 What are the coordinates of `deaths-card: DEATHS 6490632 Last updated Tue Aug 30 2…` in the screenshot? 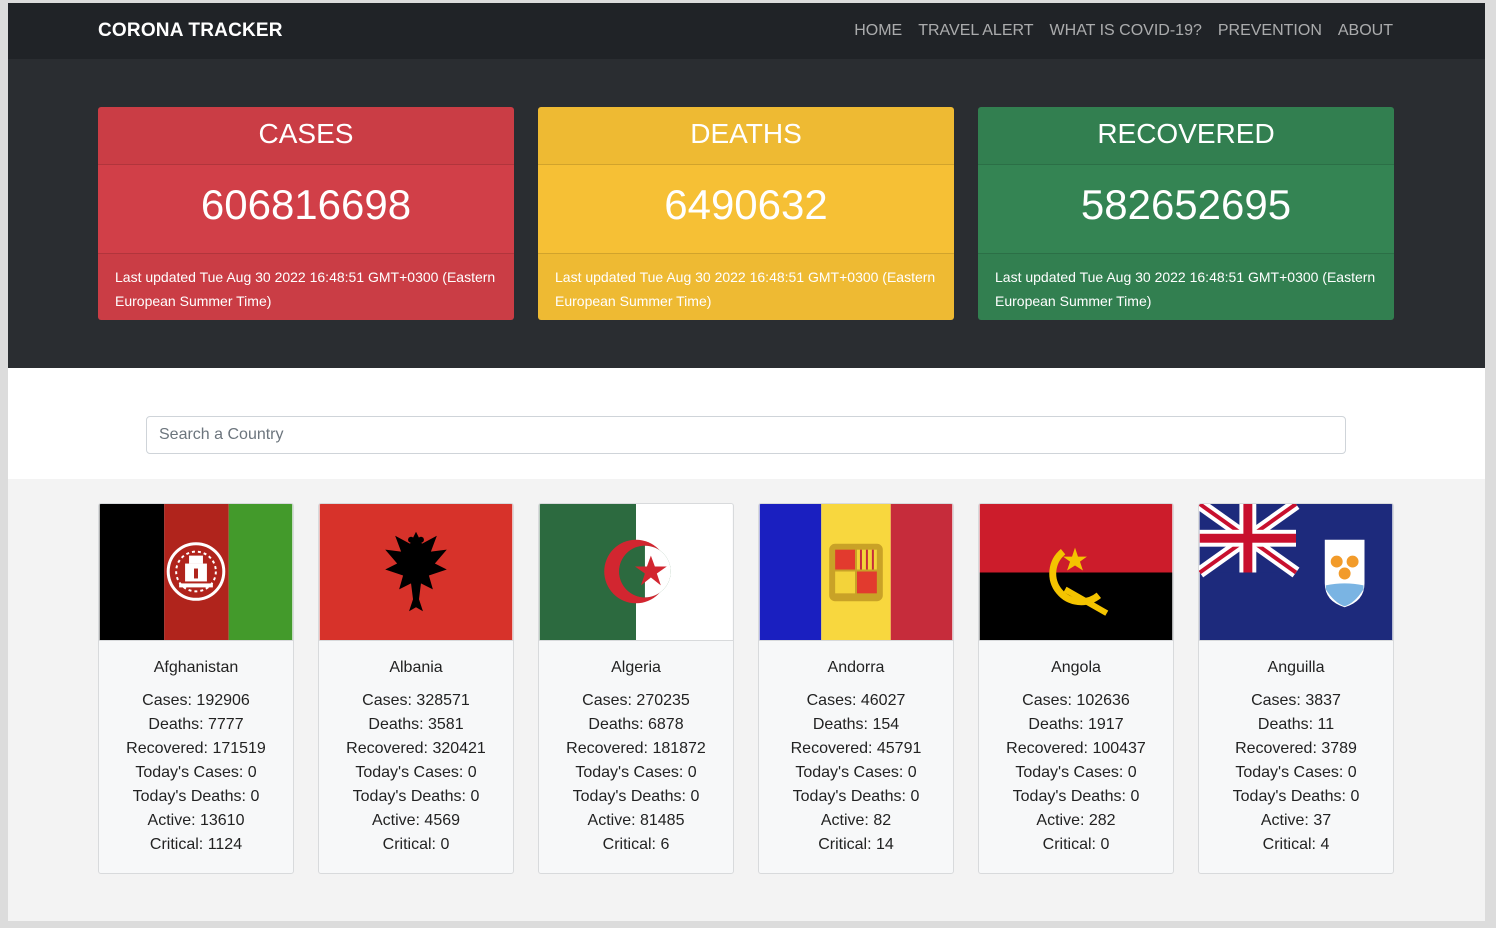 It's located at (746, 213).